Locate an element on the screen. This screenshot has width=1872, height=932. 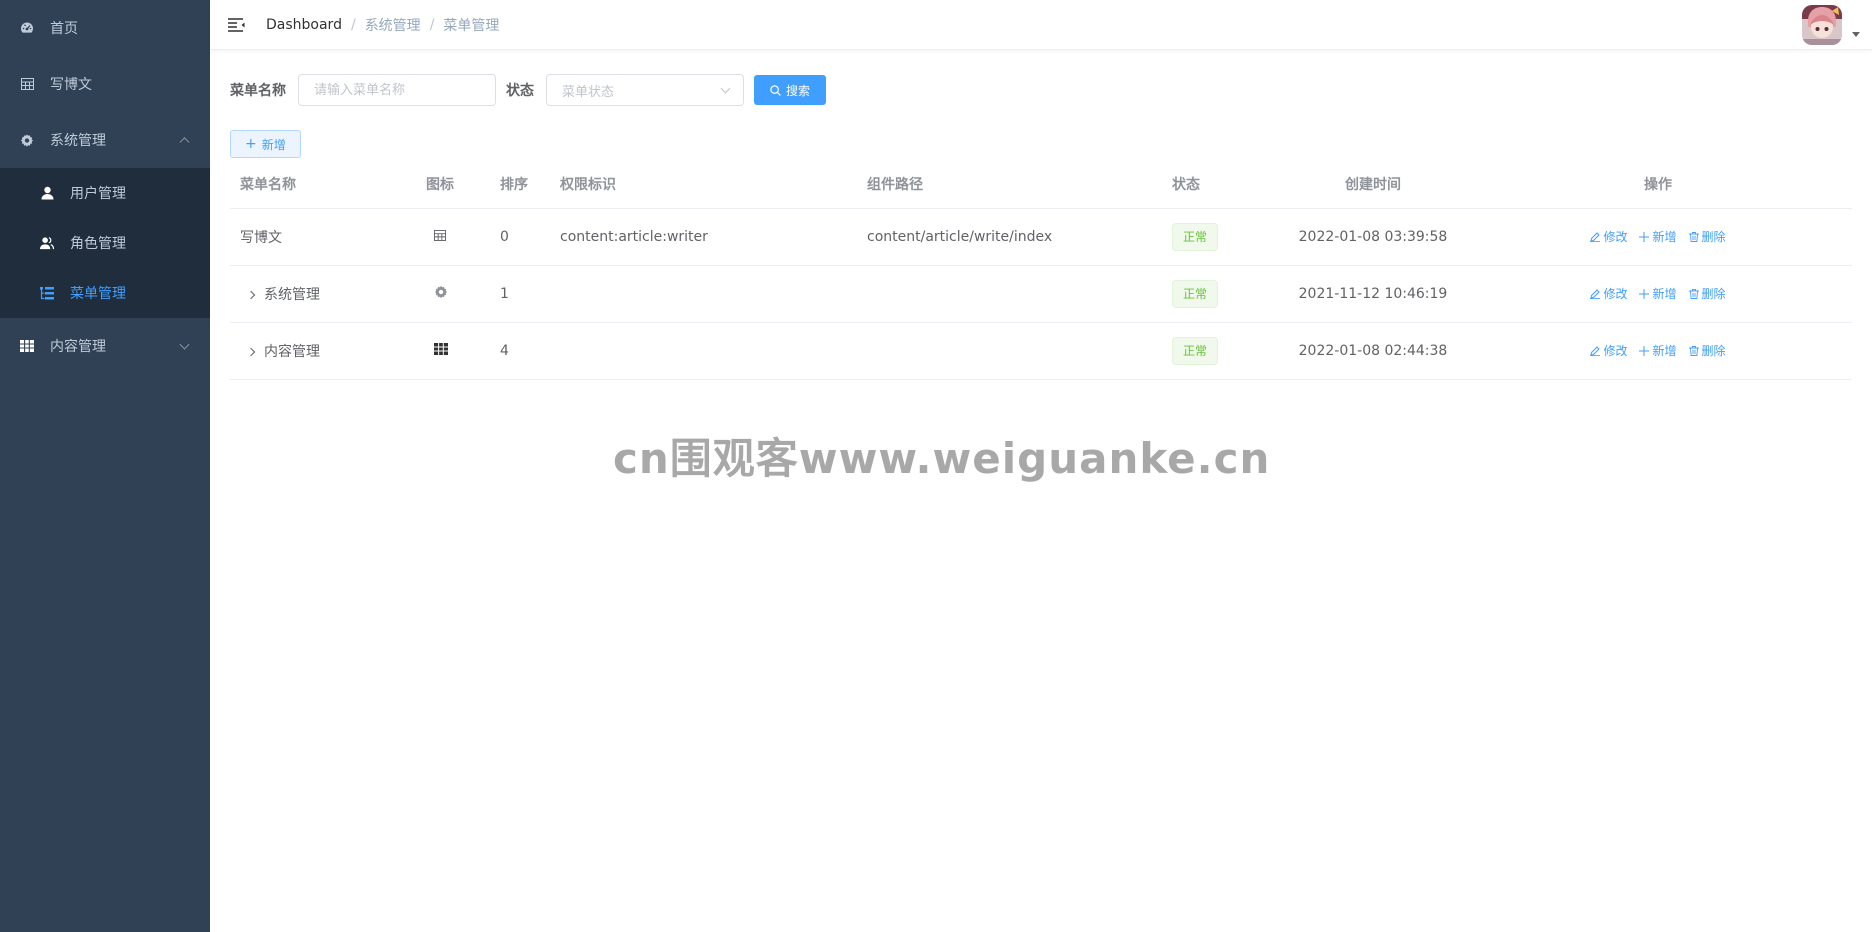
table-row: 内容管理 4 正常 2022-01-08 02:44:38 修改 新增 删除 is located at coordinates (1041, 351).